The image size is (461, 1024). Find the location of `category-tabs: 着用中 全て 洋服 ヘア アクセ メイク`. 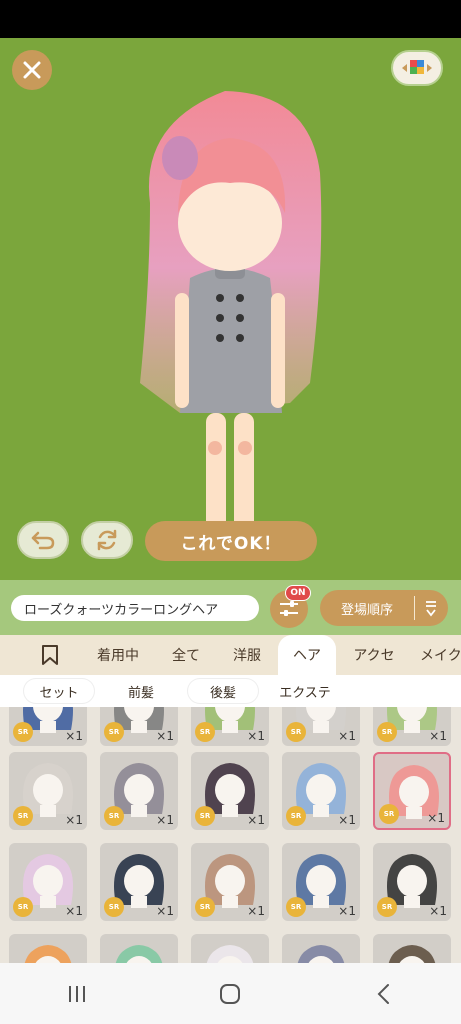

category-tabs: 着用中 全て 洋服 ヘア アクセ メイク is located at coordinates (230, 655).